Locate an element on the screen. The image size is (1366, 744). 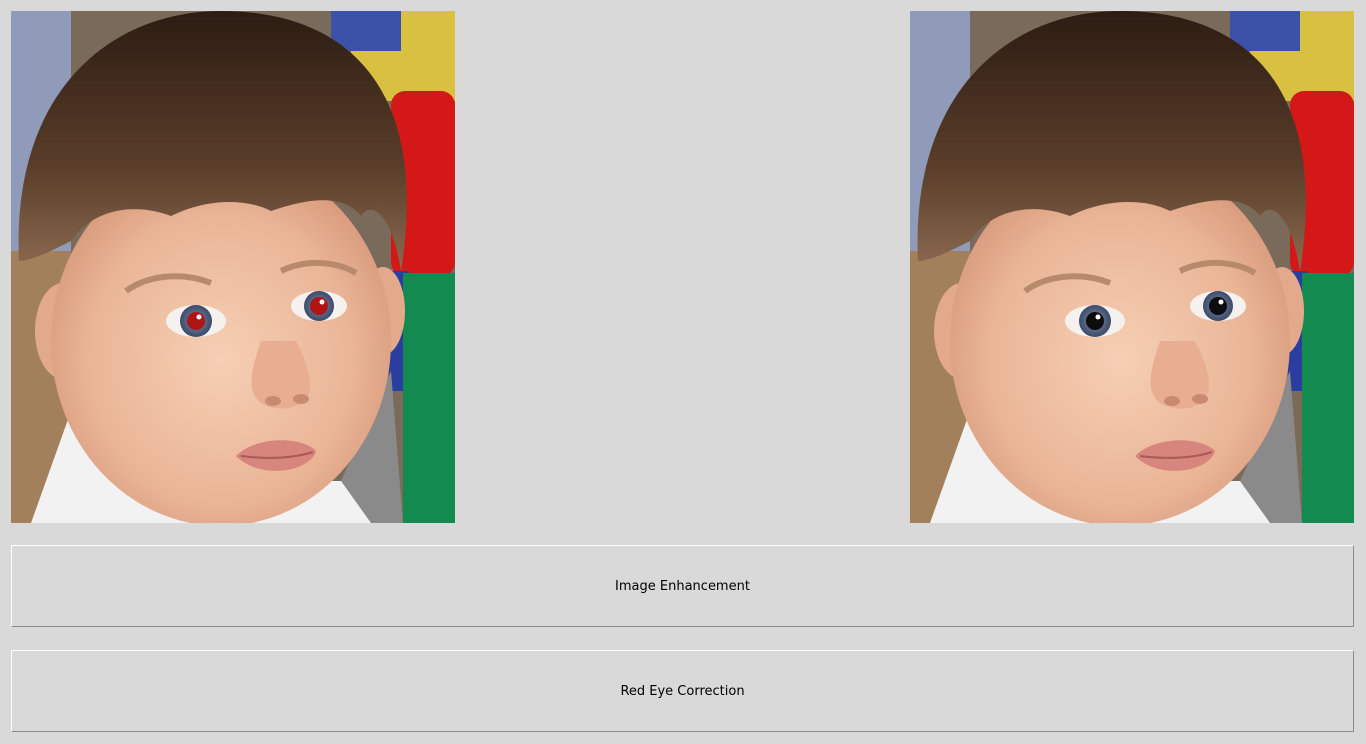
image-enhancement-button: Image Enhancement is located at coordinates (682, 586).